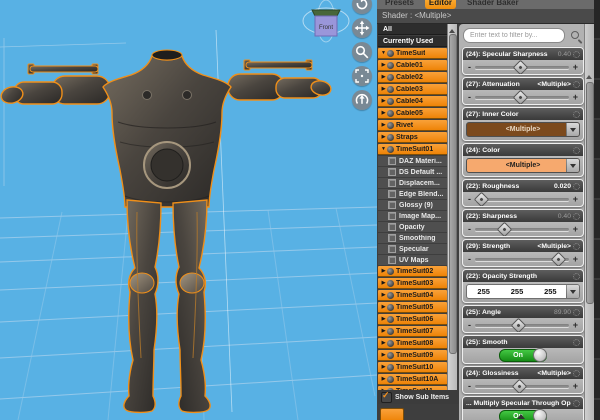  Describe the element at coordinates (412, 343) in the screenshot. I see `tree-item-timesuit08: ▶ TimeSuit08` at that location.